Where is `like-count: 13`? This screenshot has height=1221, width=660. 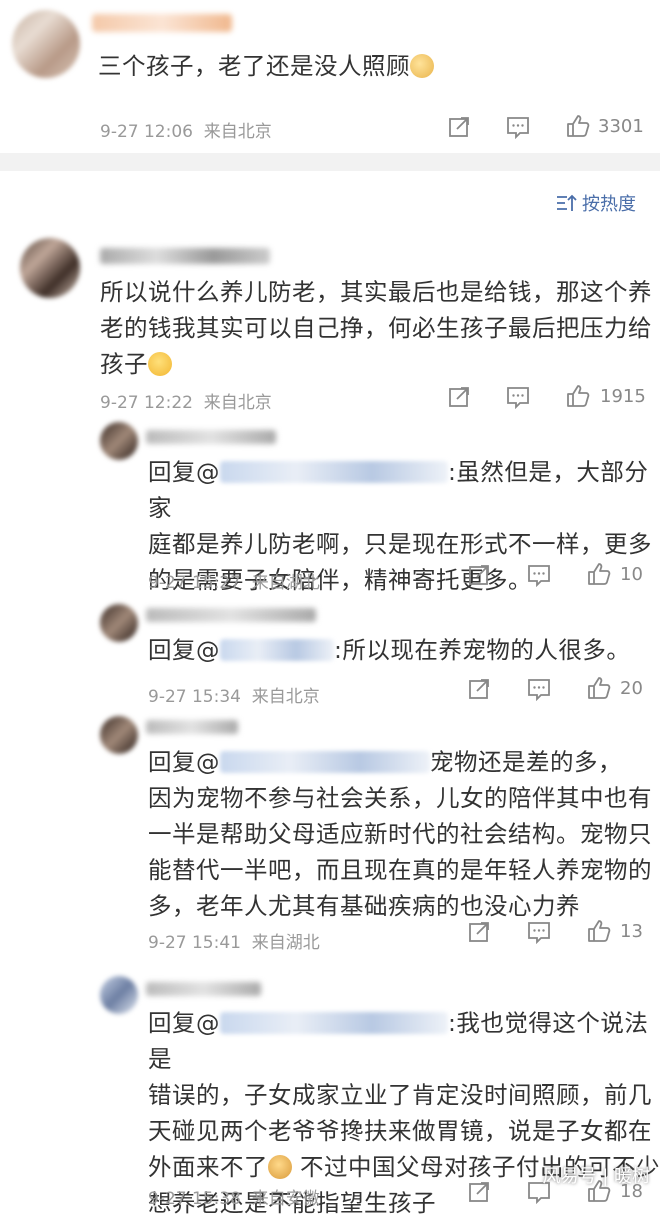 like-count: 13 is located at coordinates (631, 931).